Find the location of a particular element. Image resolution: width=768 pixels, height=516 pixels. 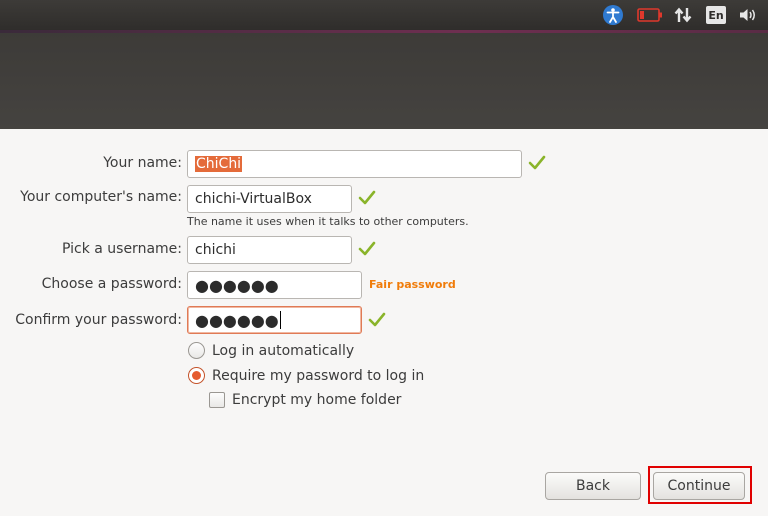

top-panel: En is located at coordinates (384, 15).